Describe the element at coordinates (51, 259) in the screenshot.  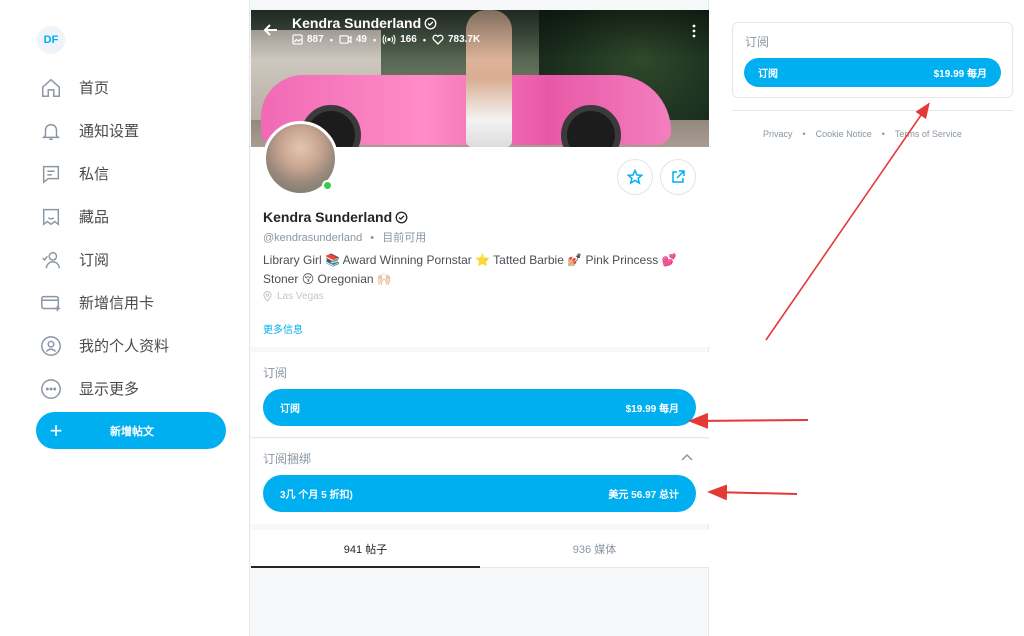
I see `subscriptions-icon` at that location.